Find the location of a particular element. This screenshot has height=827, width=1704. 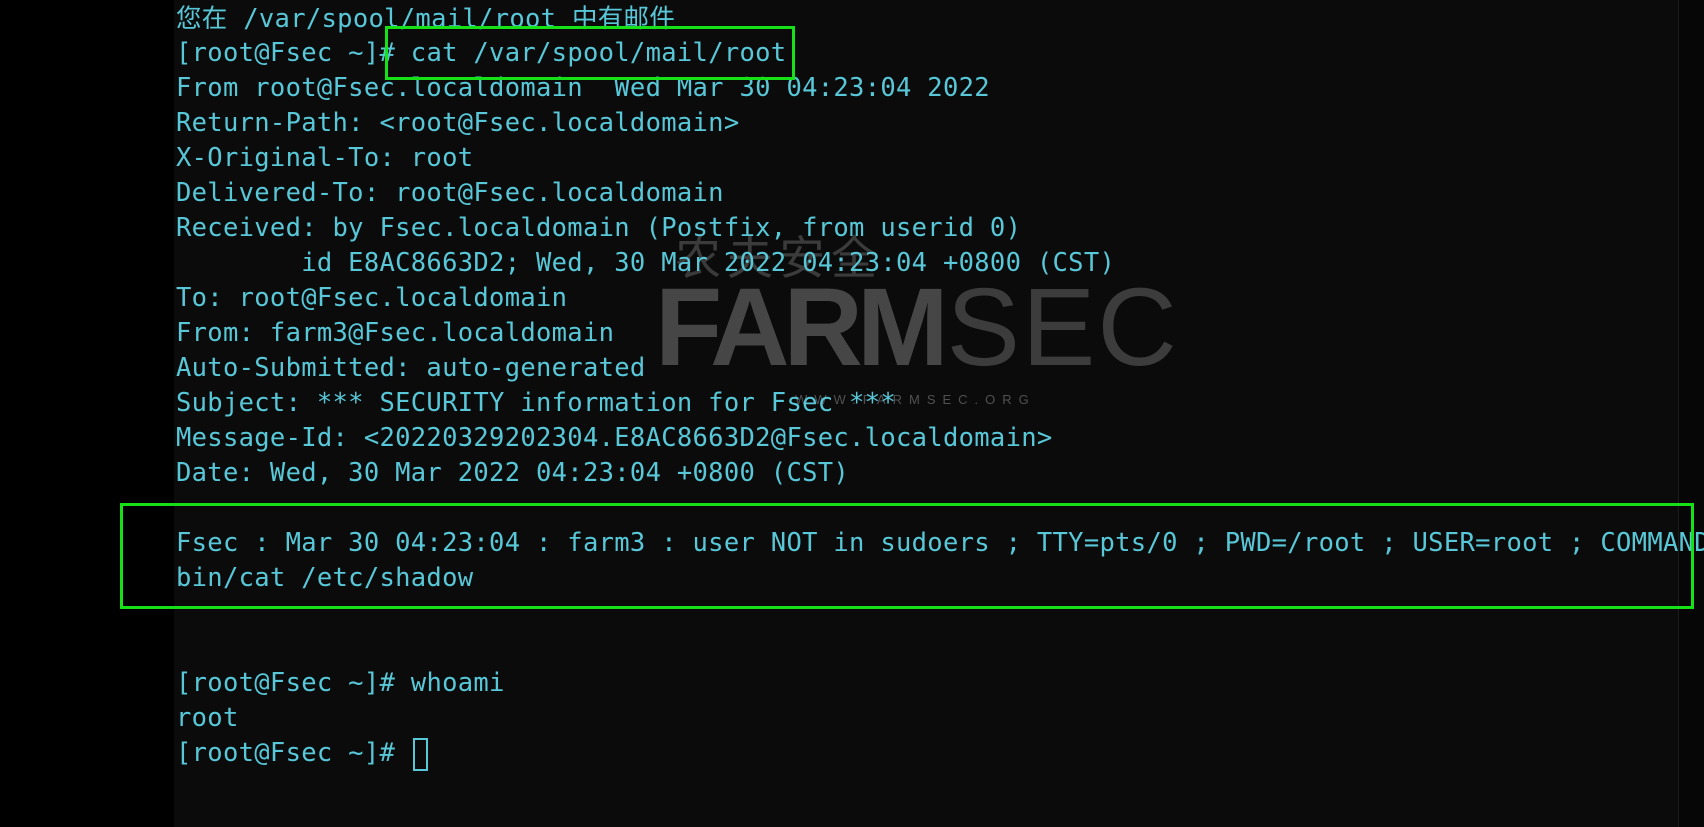

left-margin is located at coordinates (87, 413).